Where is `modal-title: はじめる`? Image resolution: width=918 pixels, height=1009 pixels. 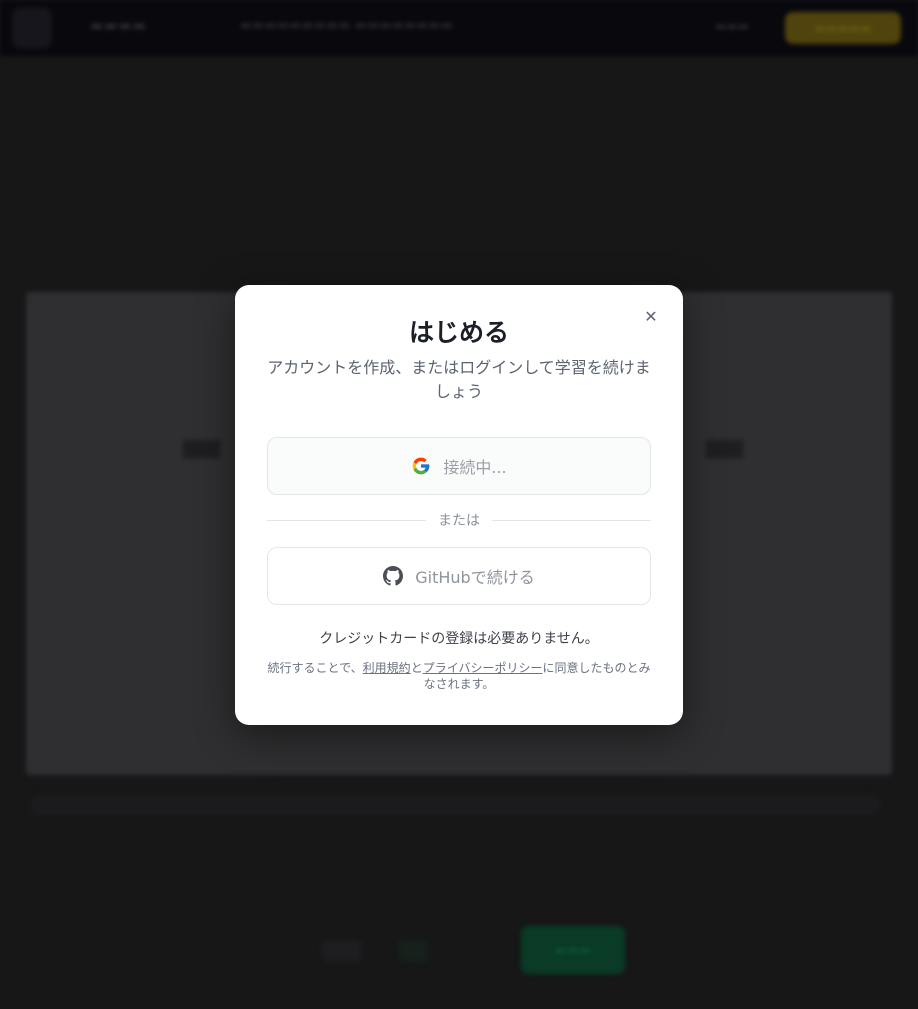 modal-title: はじめる is located at coordinates (458, 332).